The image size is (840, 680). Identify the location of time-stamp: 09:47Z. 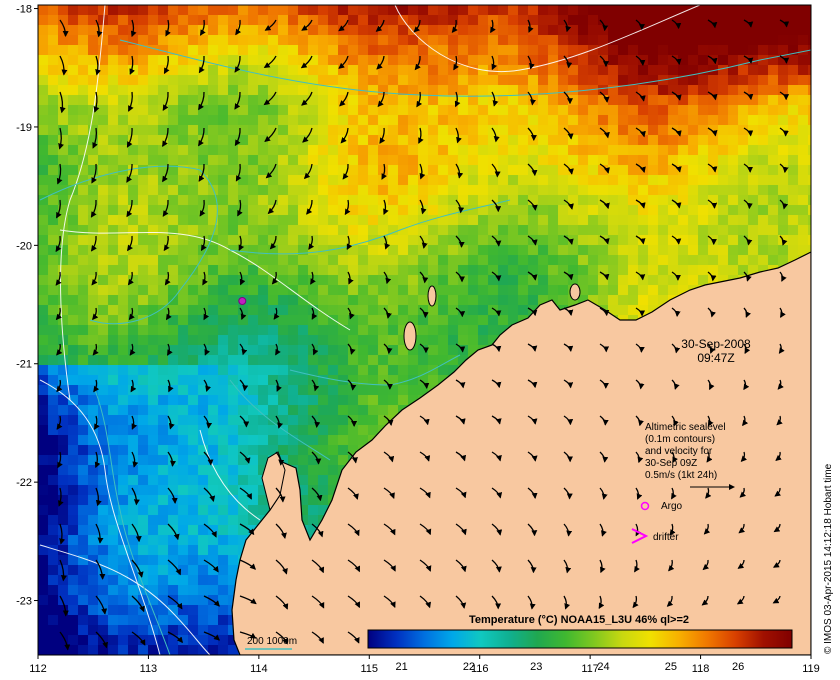
(715, 358).